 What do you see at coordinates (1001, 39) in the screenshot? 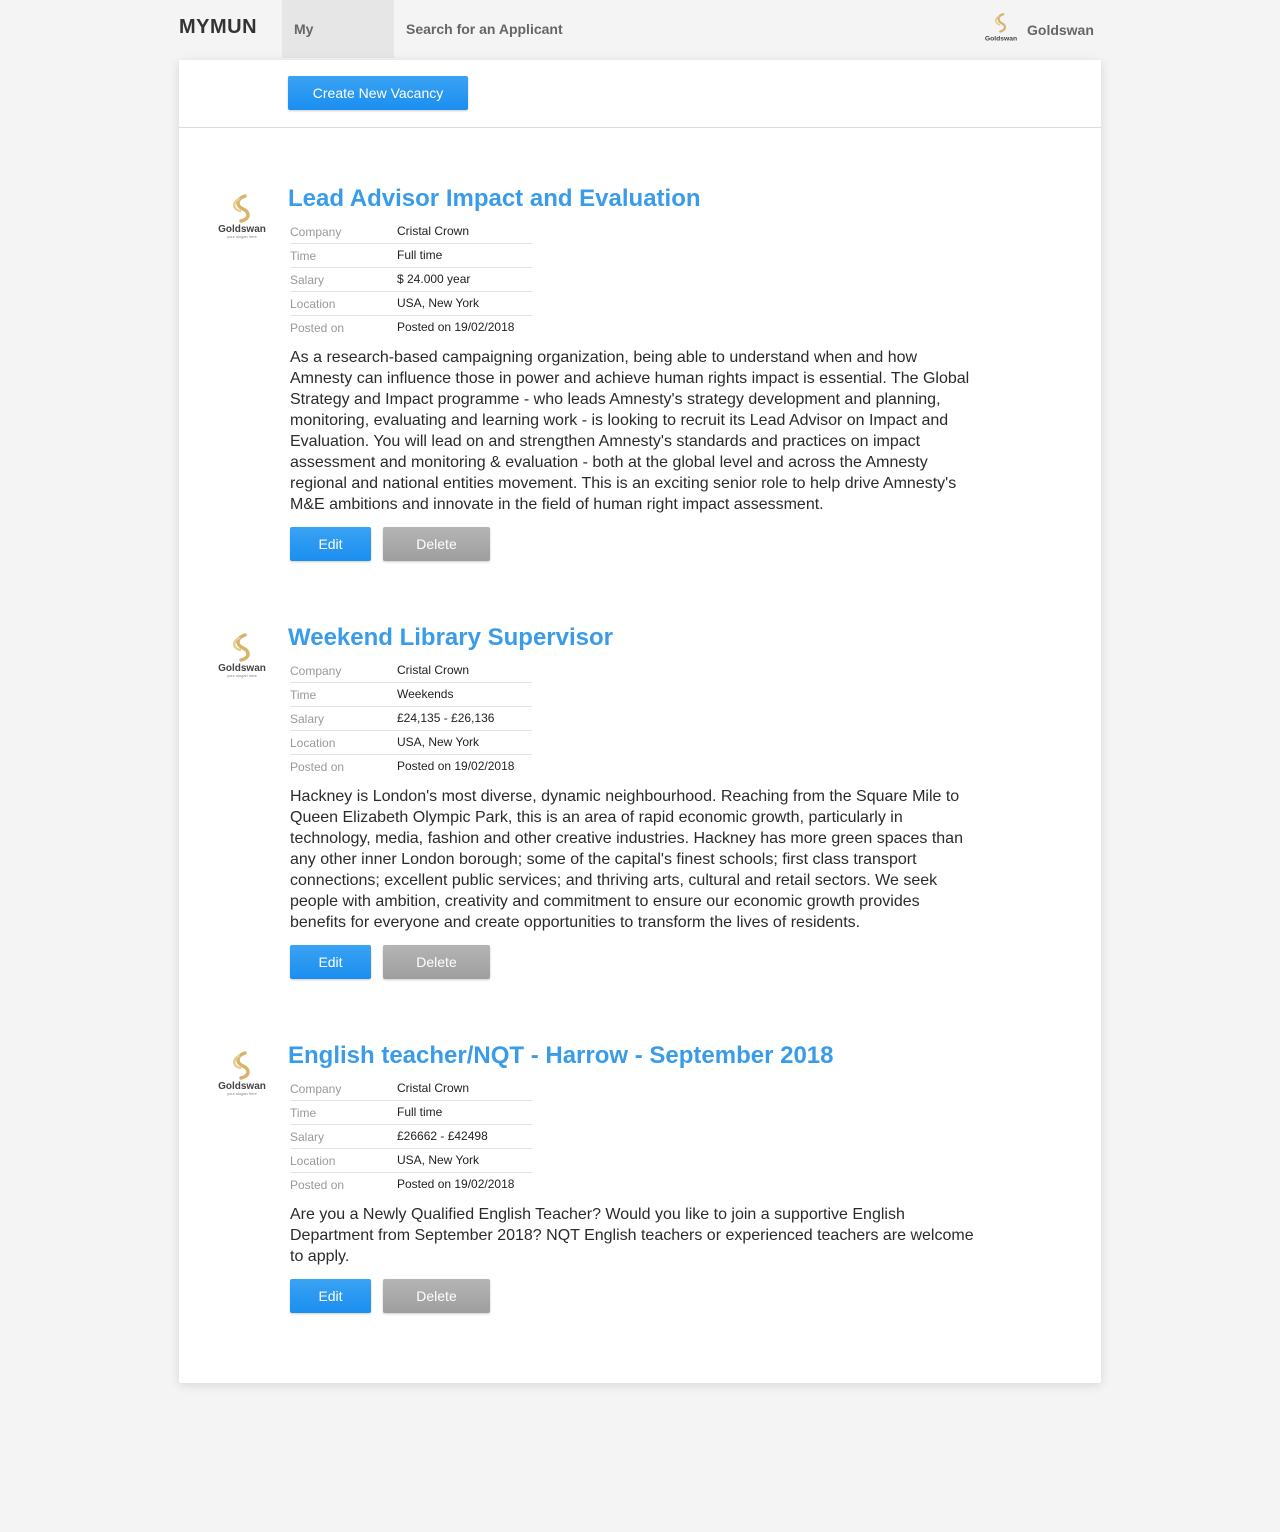
I see `svg-text: Goldswan` at bounding box center [1001, 39].